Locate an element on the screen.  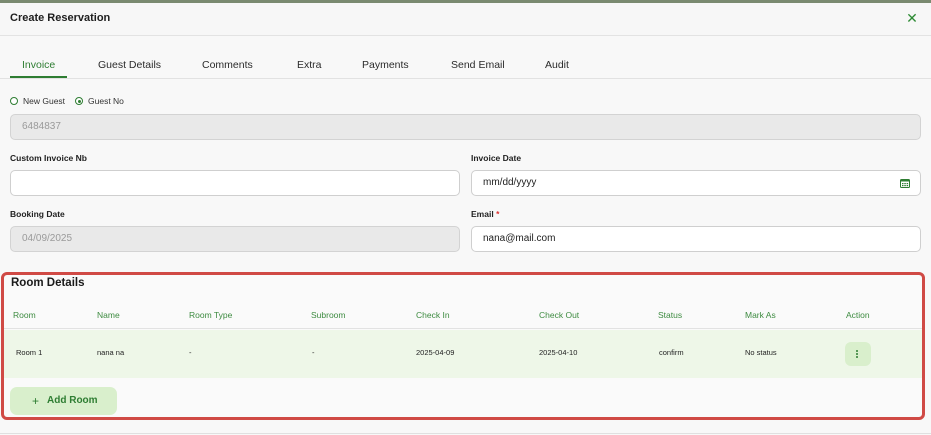
guest-no-radio is located at coordinates (79, 101).